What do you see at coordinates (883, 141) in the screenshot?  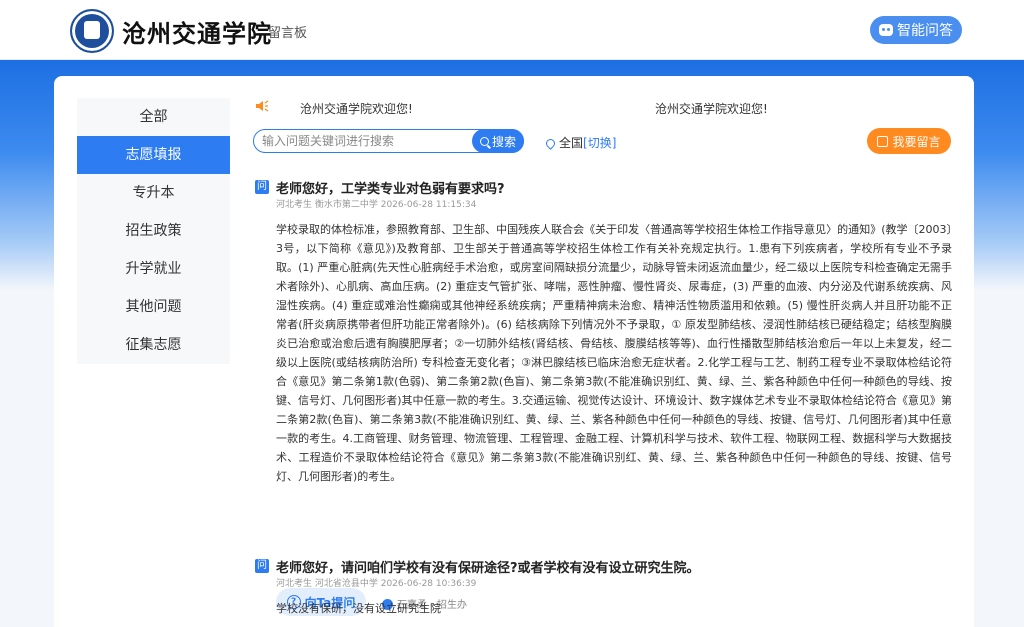 I see `edit-icon` at bounding box center [883, 141].